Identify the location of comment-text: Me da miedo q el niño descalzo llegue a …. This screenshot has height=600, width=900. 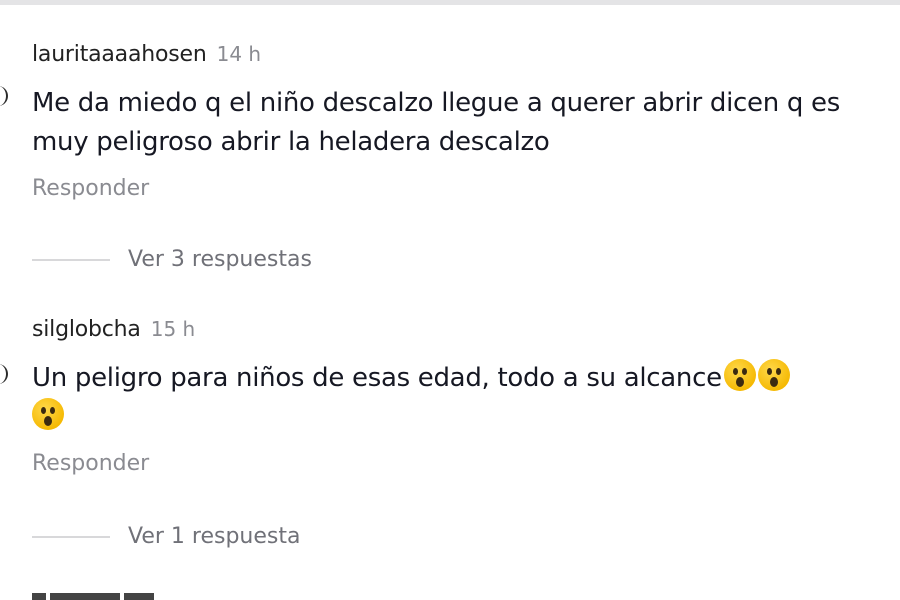
(436, 122).